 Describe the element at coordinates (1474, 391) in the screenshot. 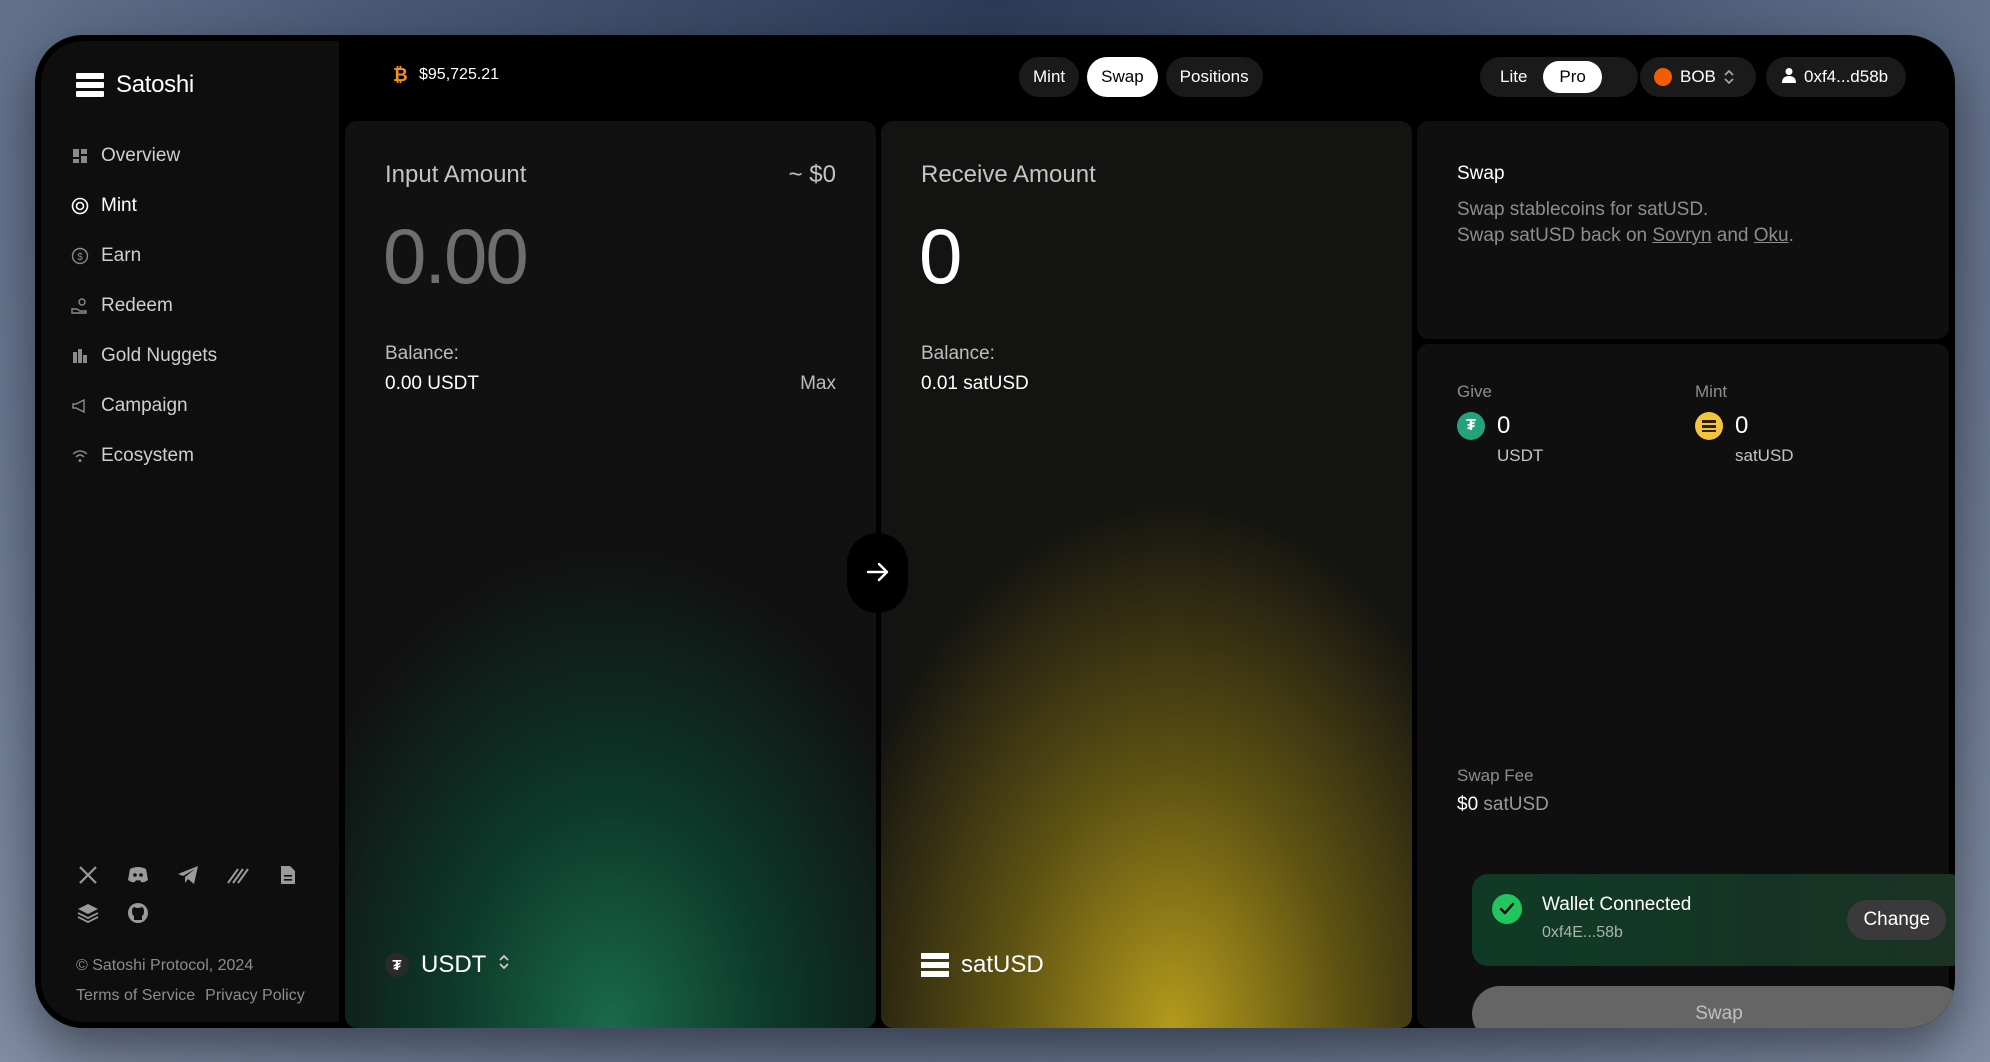

I see `give-label: Give` at that location.